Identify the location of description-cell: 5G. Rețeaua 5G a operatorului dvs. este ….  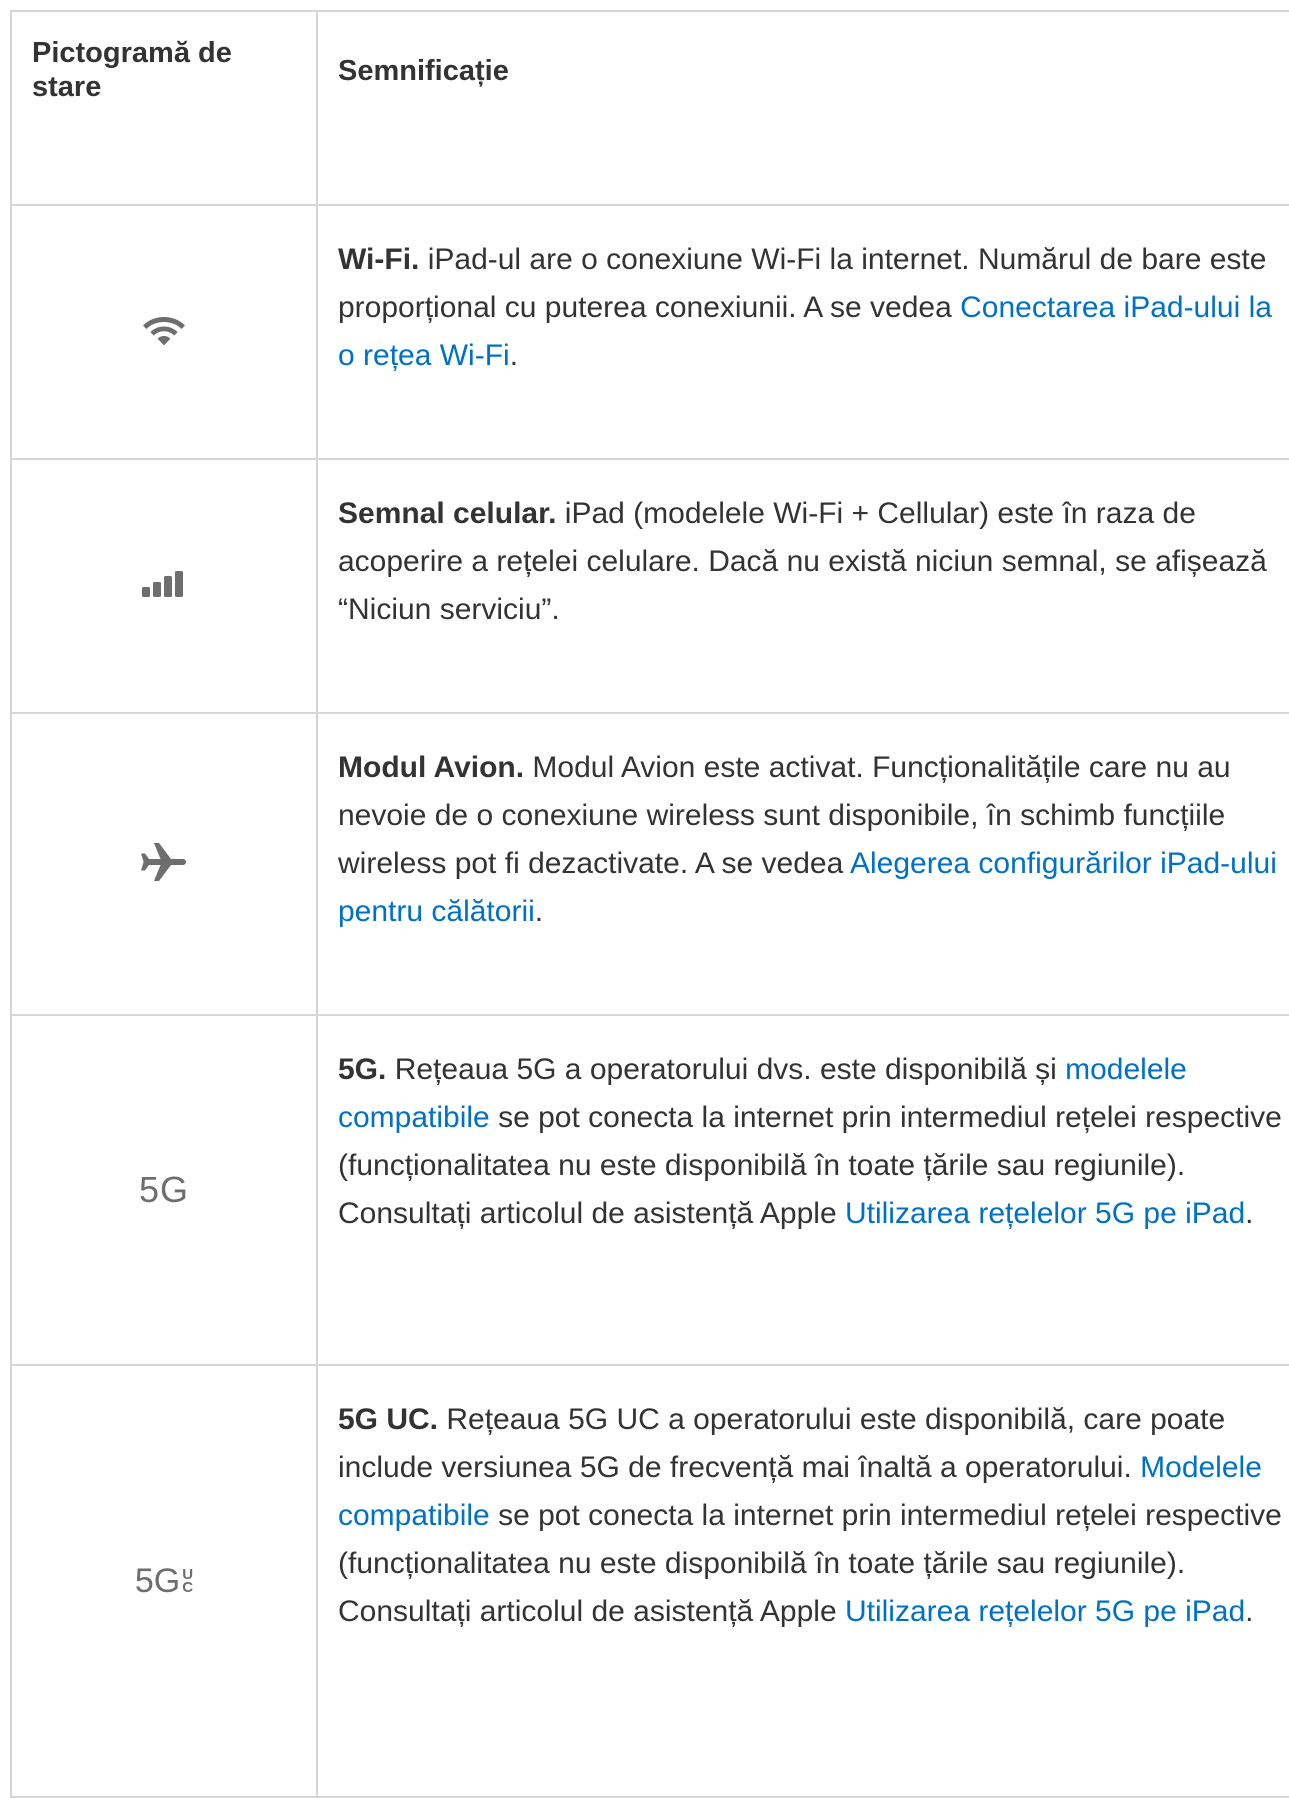
(802, 1190).